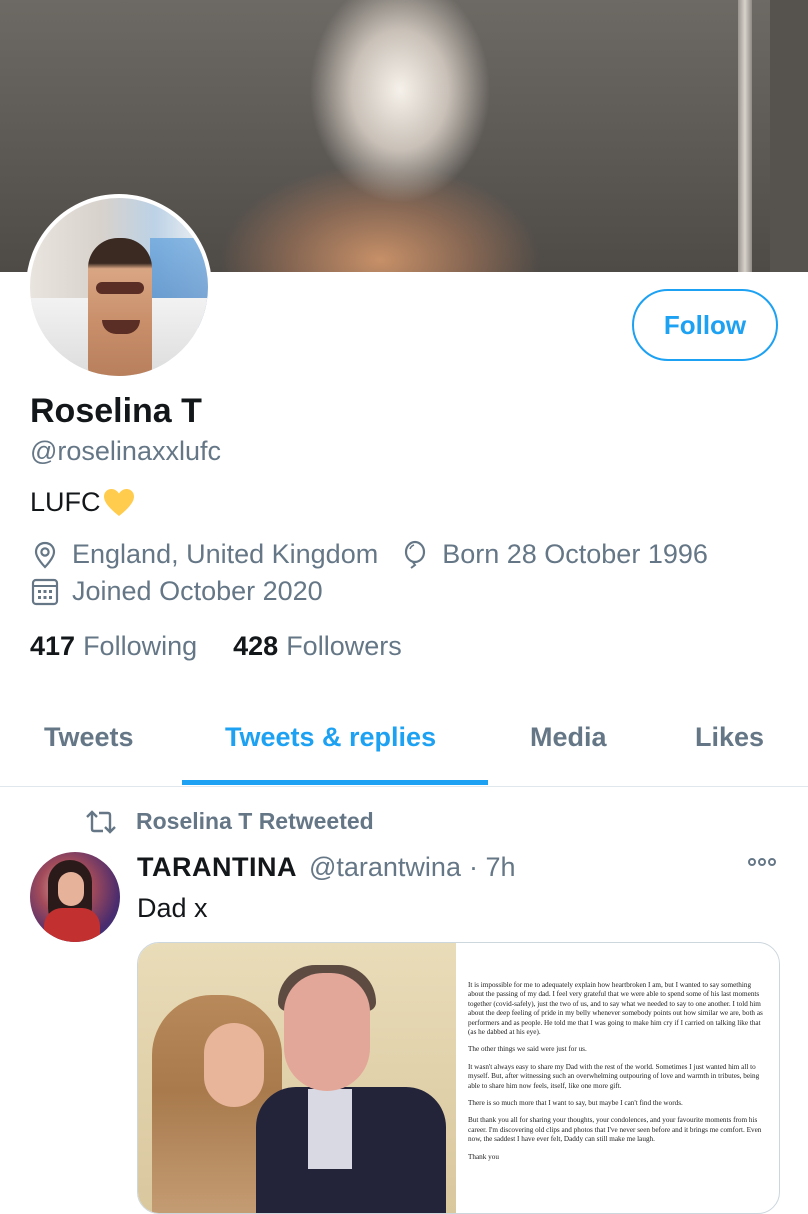 The width and height of the screenshot is (808, 1214). I want to click on profile-tabs: Tweets Tweets & replies Media Likes, so click(404, 743).